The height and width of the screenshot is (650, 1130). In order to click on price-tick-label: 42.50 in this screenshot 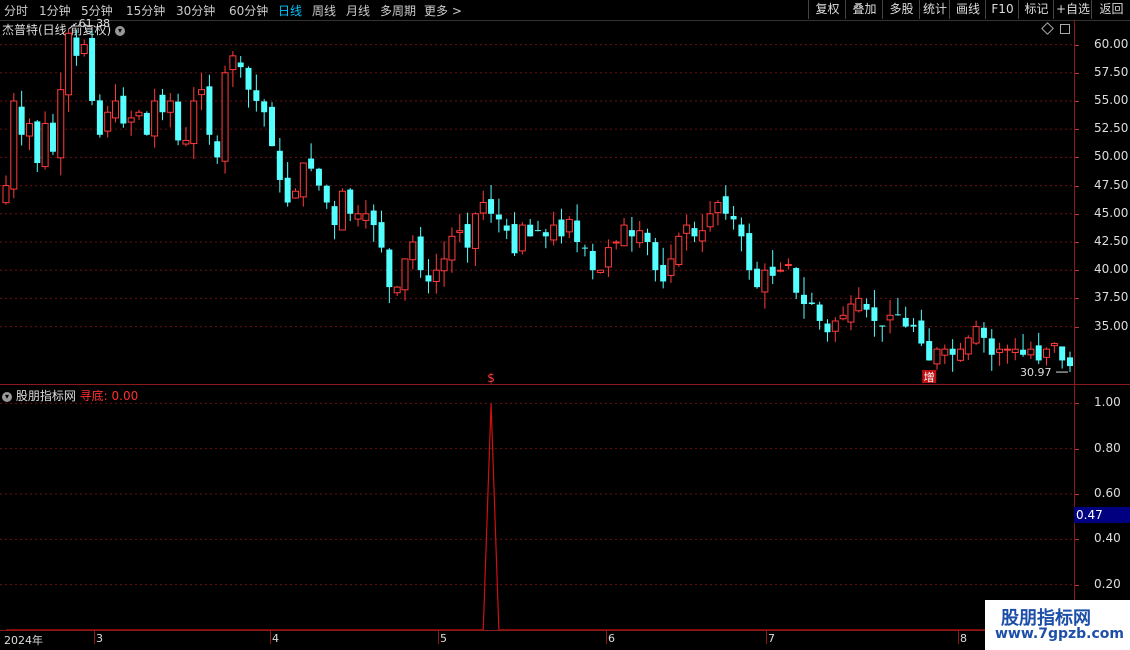, I will do `click(1111, 240)`.